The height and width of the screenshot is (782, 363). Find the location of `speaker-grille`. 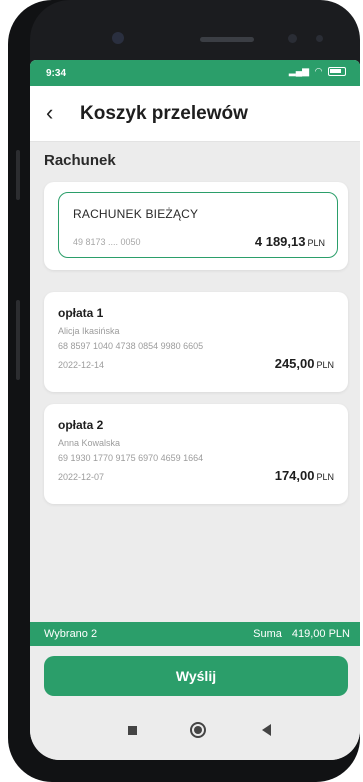

speaker-grille is located at coordinates (227, 39).